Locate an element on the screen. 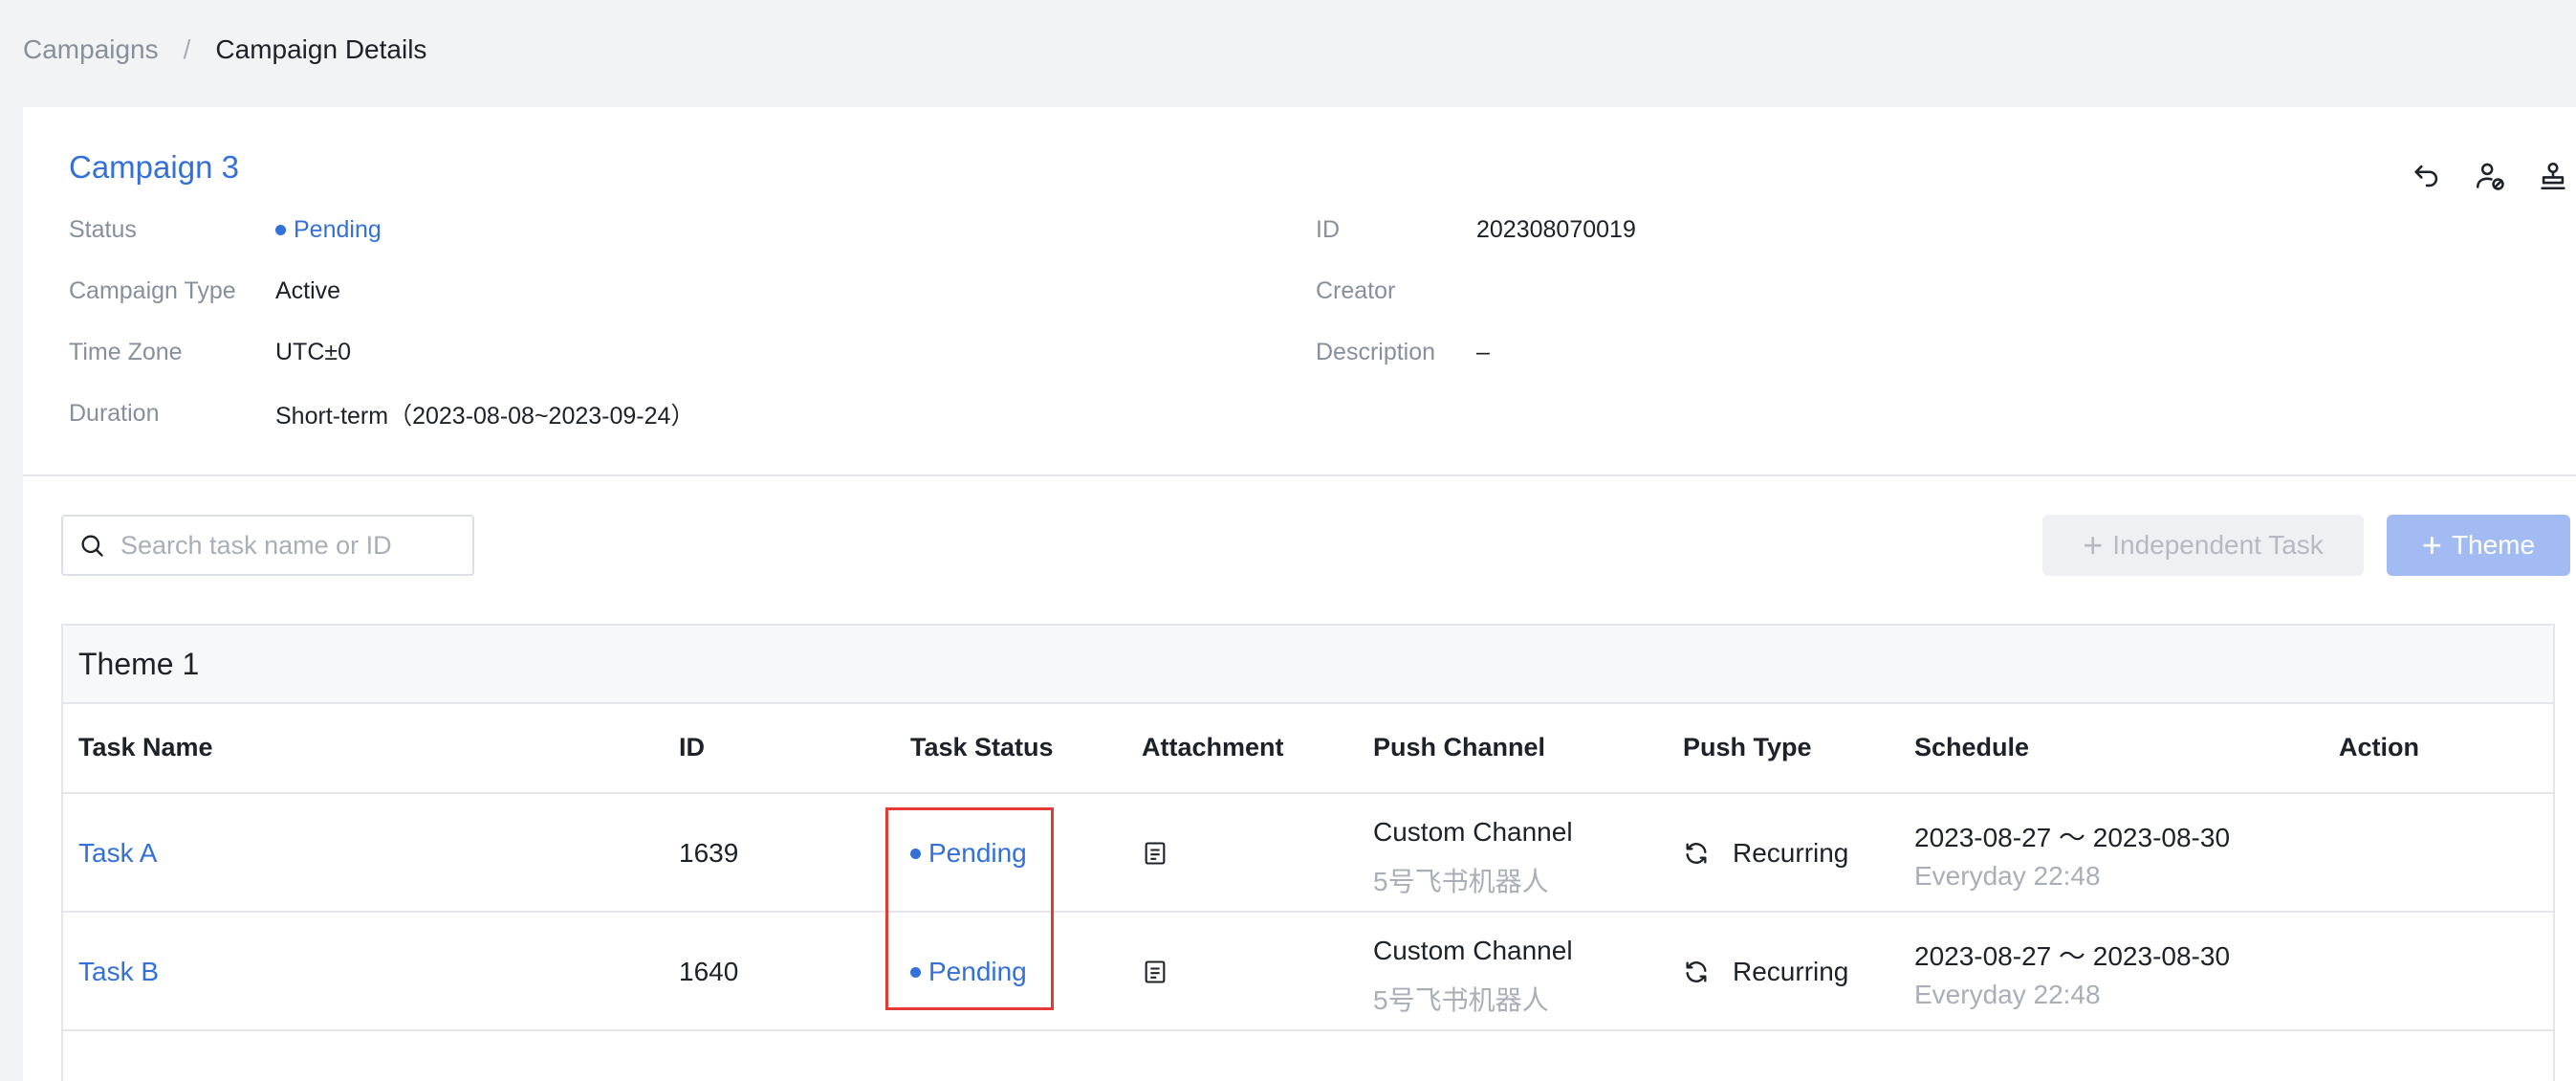  stamp-button is located at coordinates (2553, 176).